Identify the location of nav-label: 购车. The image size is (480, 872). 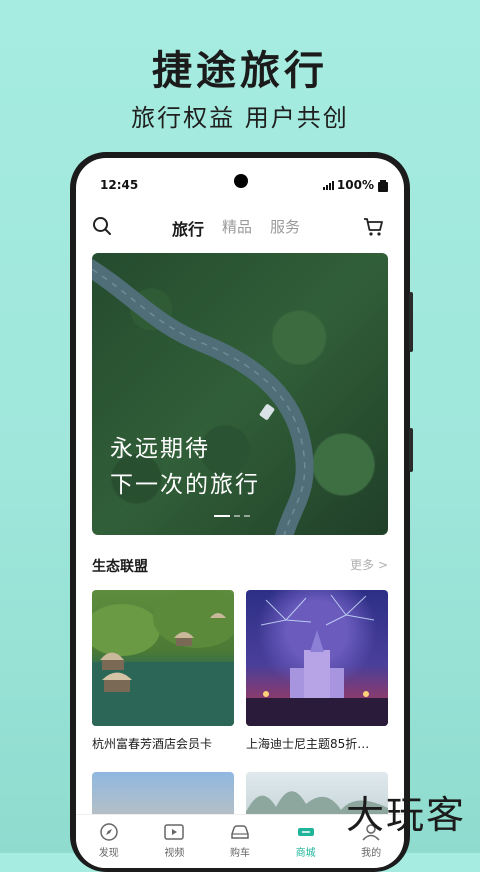
(239, 853).